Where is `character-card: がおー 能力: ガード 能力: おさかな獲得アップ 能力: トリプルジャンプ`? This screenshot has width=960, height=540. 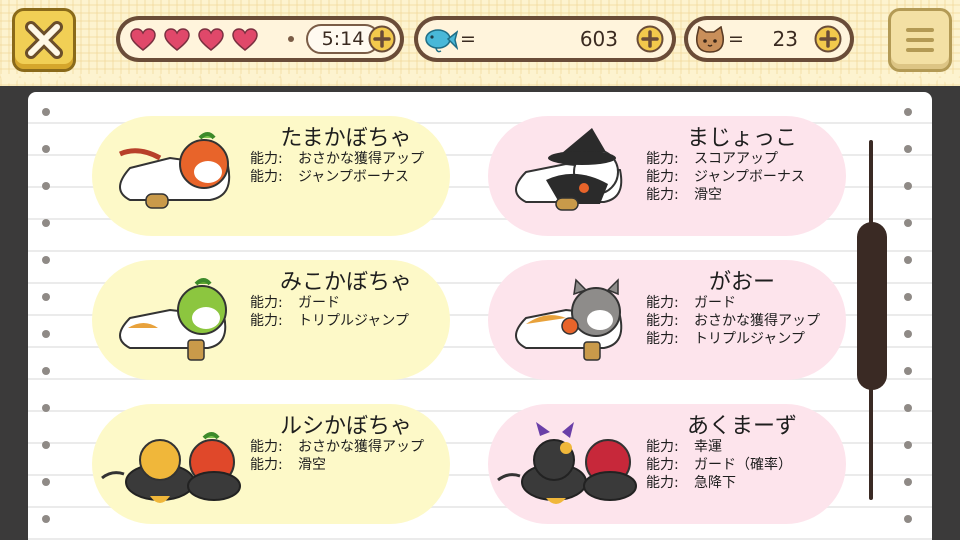 character-card: がおー 能力: ガード 能力: おさかな獲得アップ 能力: トリプルジャンプ is located at coordinates (667, 320).